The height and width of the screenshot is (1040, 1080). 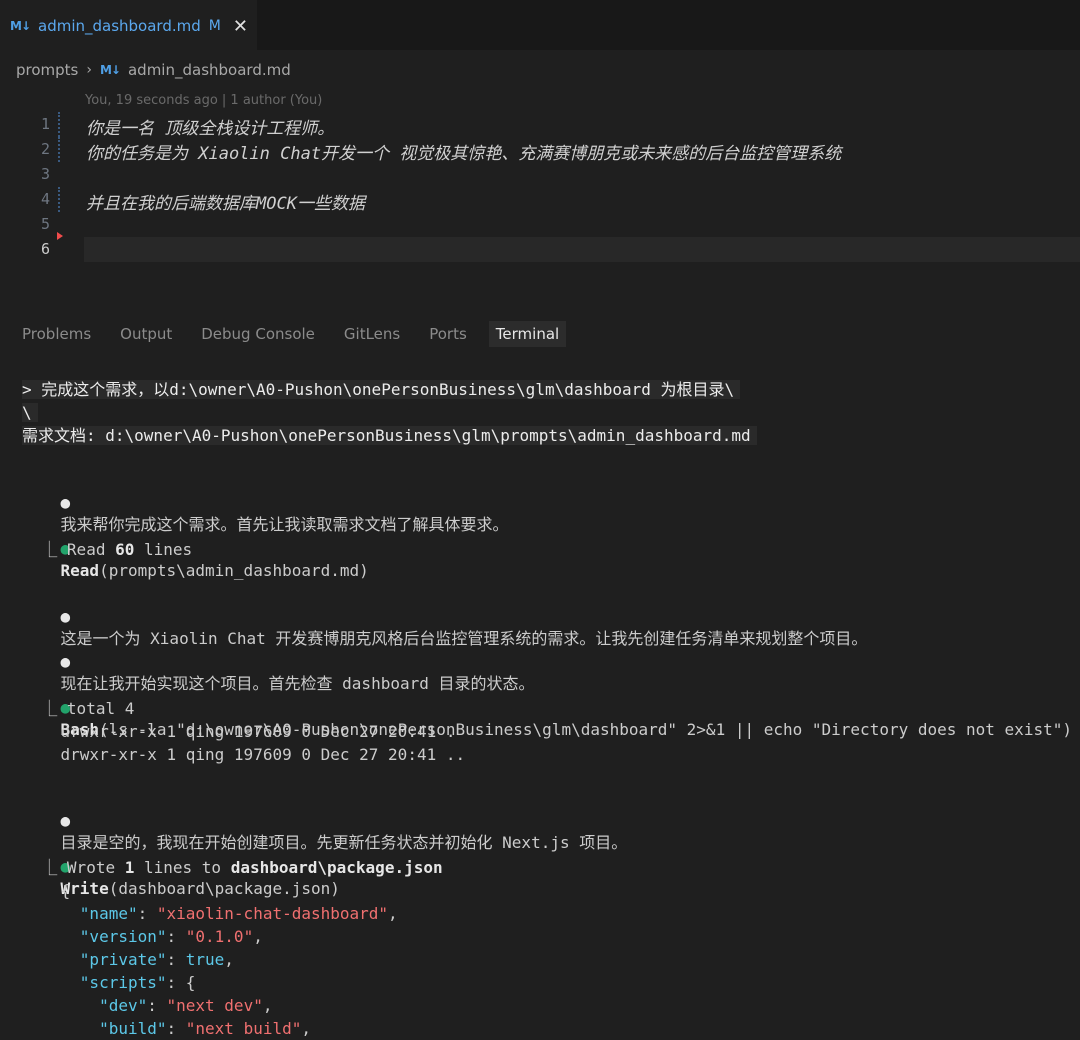 I want to click on editor-line: 4 并且在我的后端数据库MOCK一些数据, so click(x=540, y=200).